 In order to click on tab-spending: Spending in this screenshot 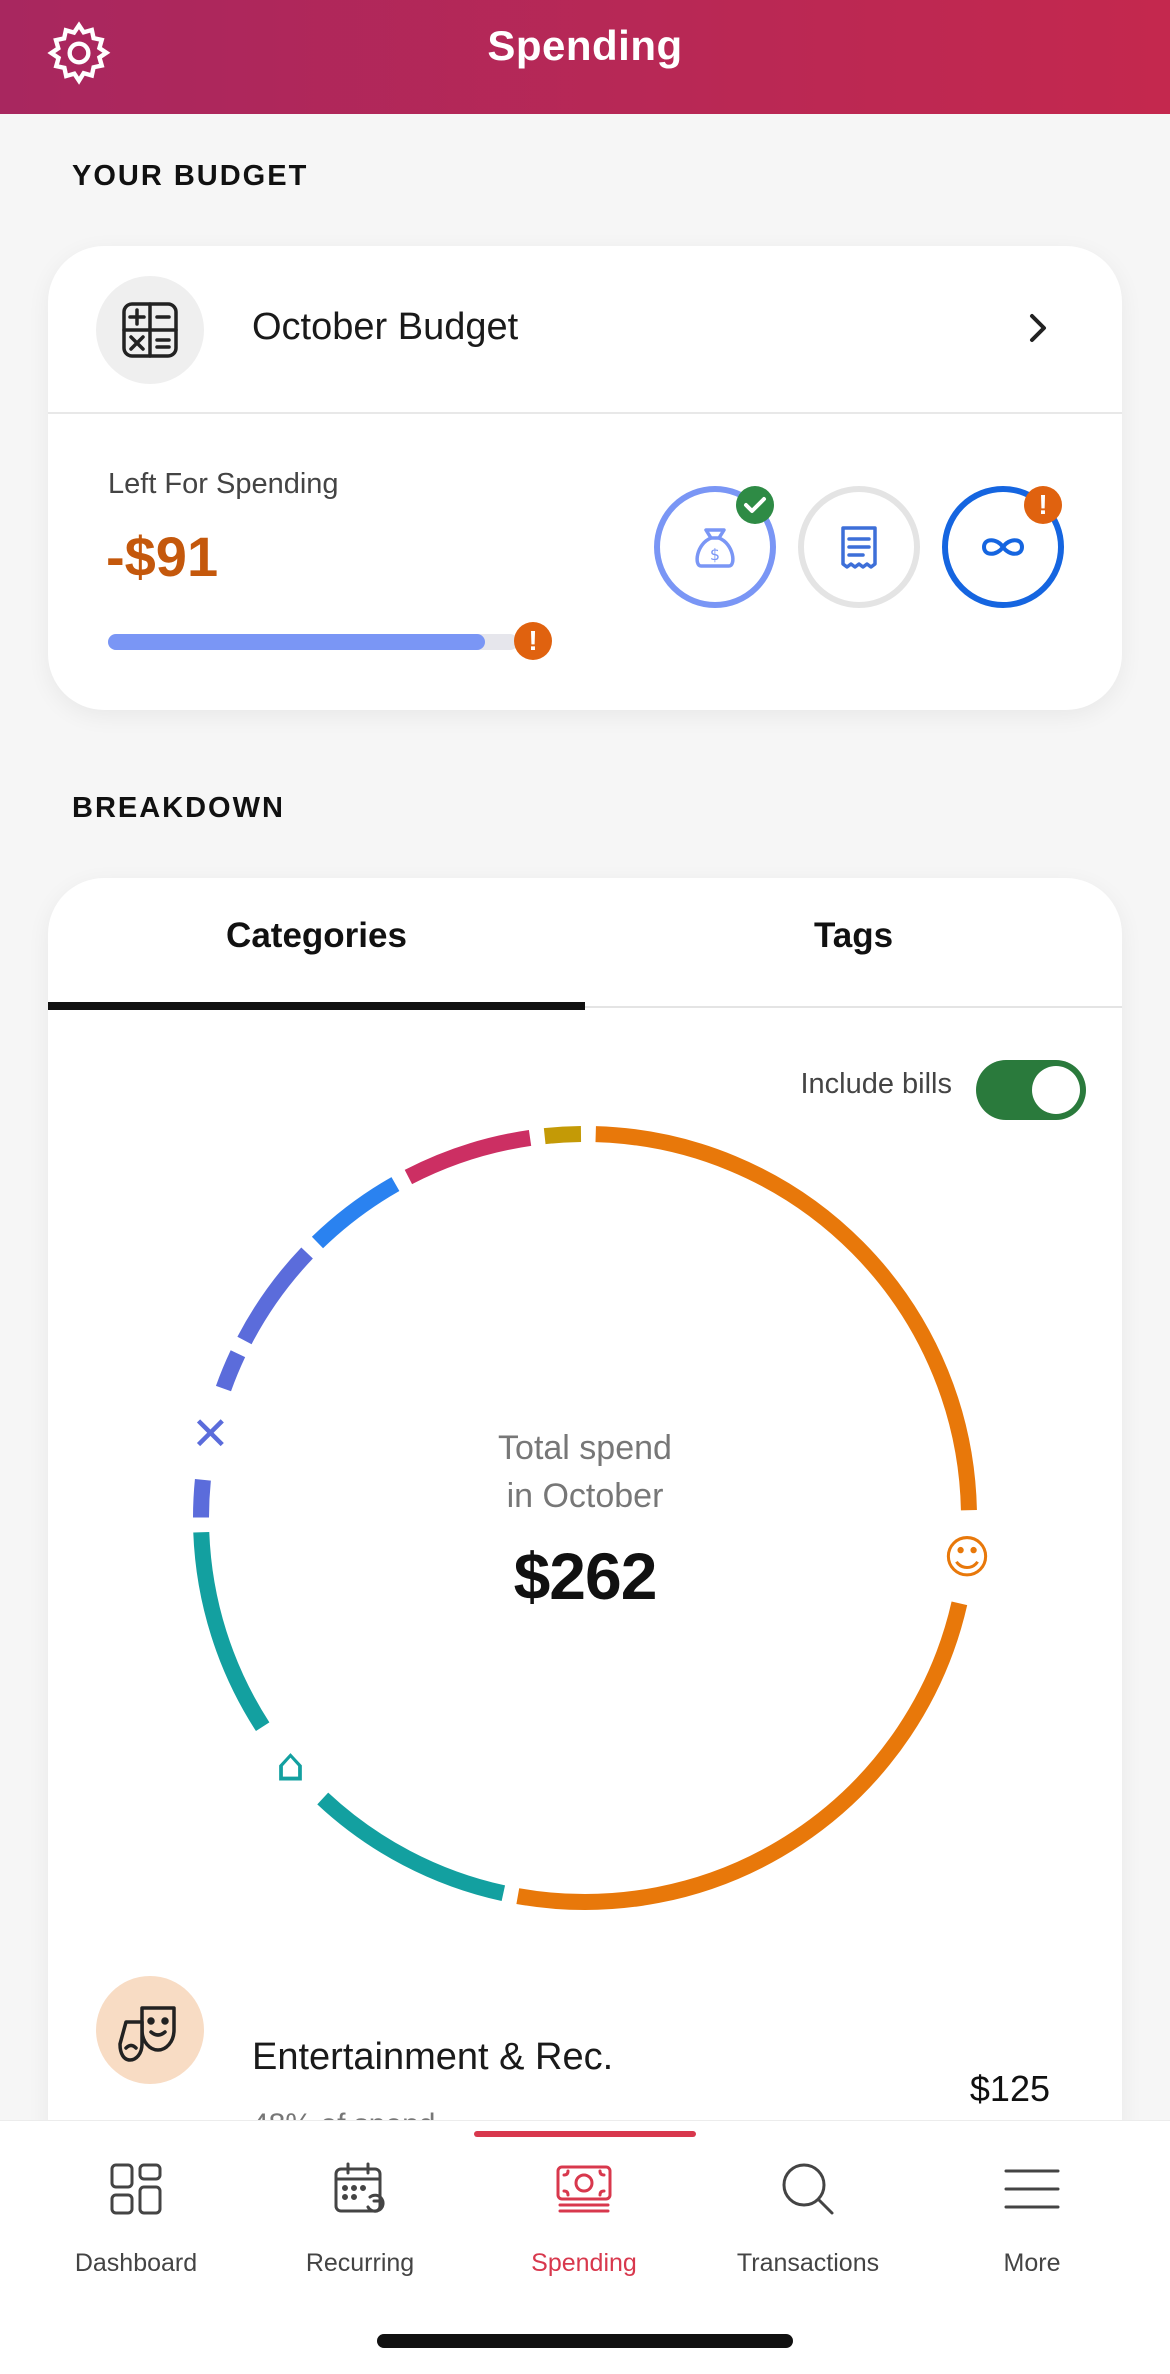, I will do `click(584, 2206)`.